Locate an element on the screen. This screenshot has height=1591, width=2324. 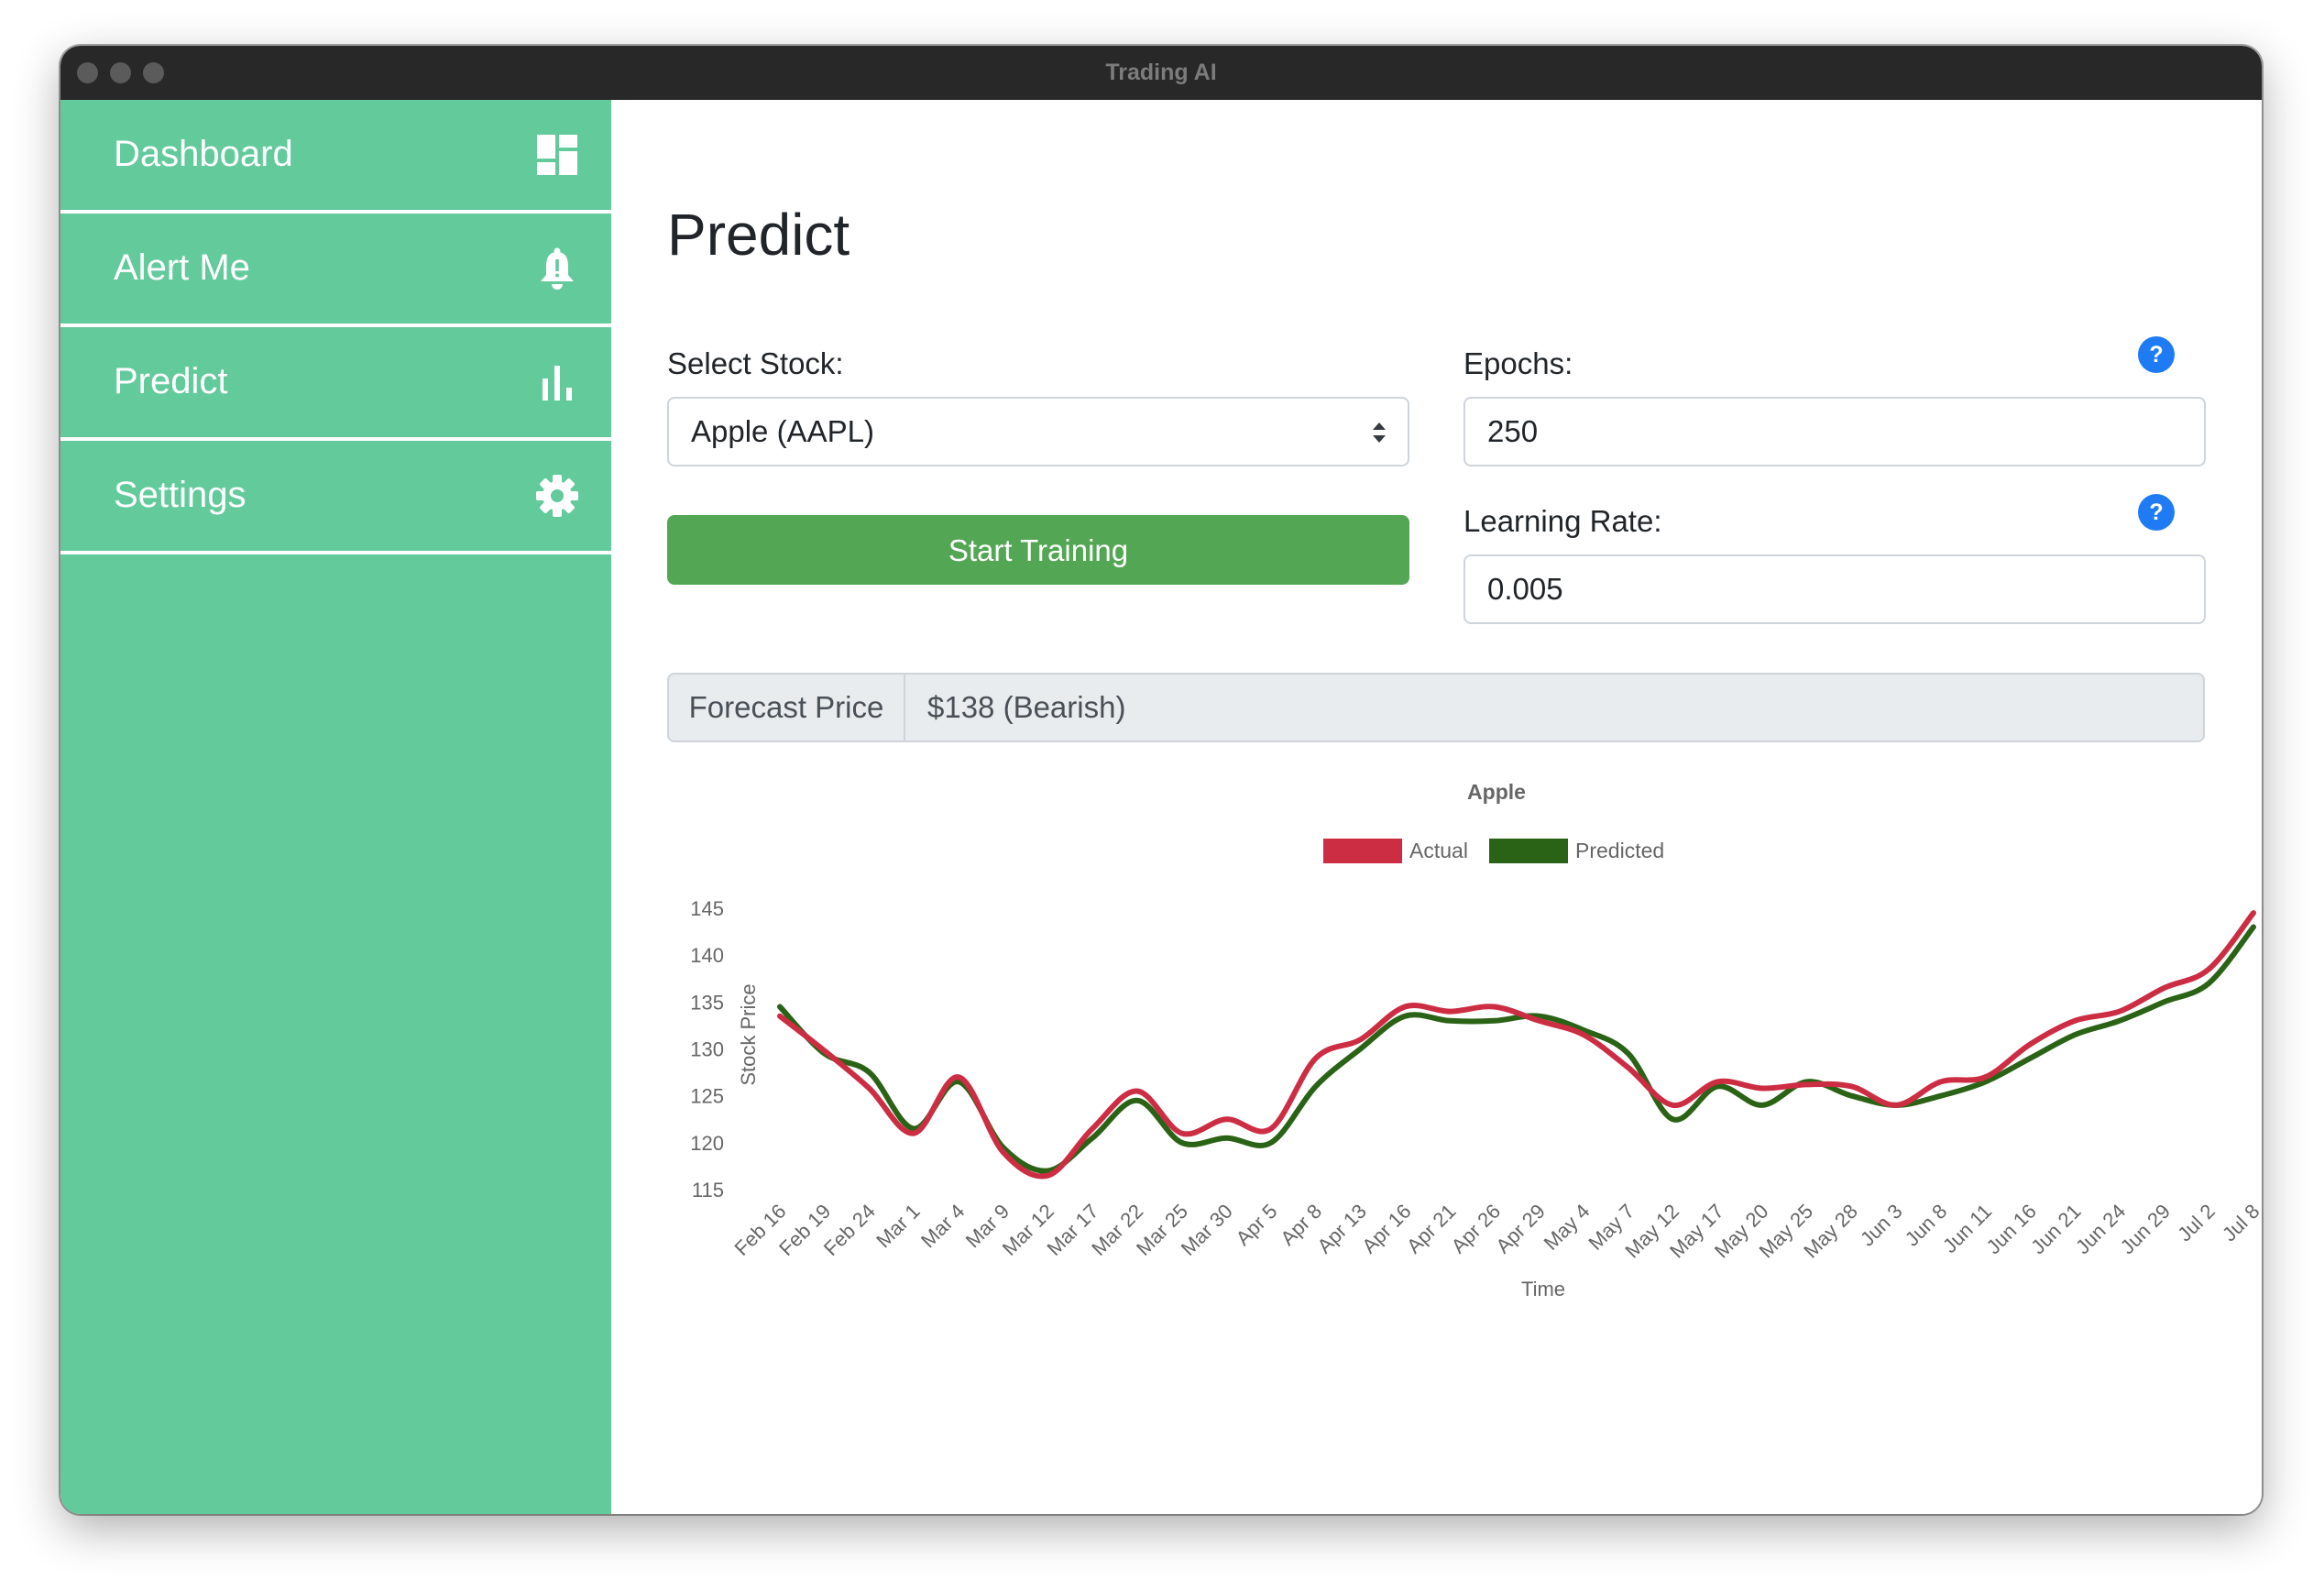
title-bar: Trading AI is located at coordinates (1161, 73).